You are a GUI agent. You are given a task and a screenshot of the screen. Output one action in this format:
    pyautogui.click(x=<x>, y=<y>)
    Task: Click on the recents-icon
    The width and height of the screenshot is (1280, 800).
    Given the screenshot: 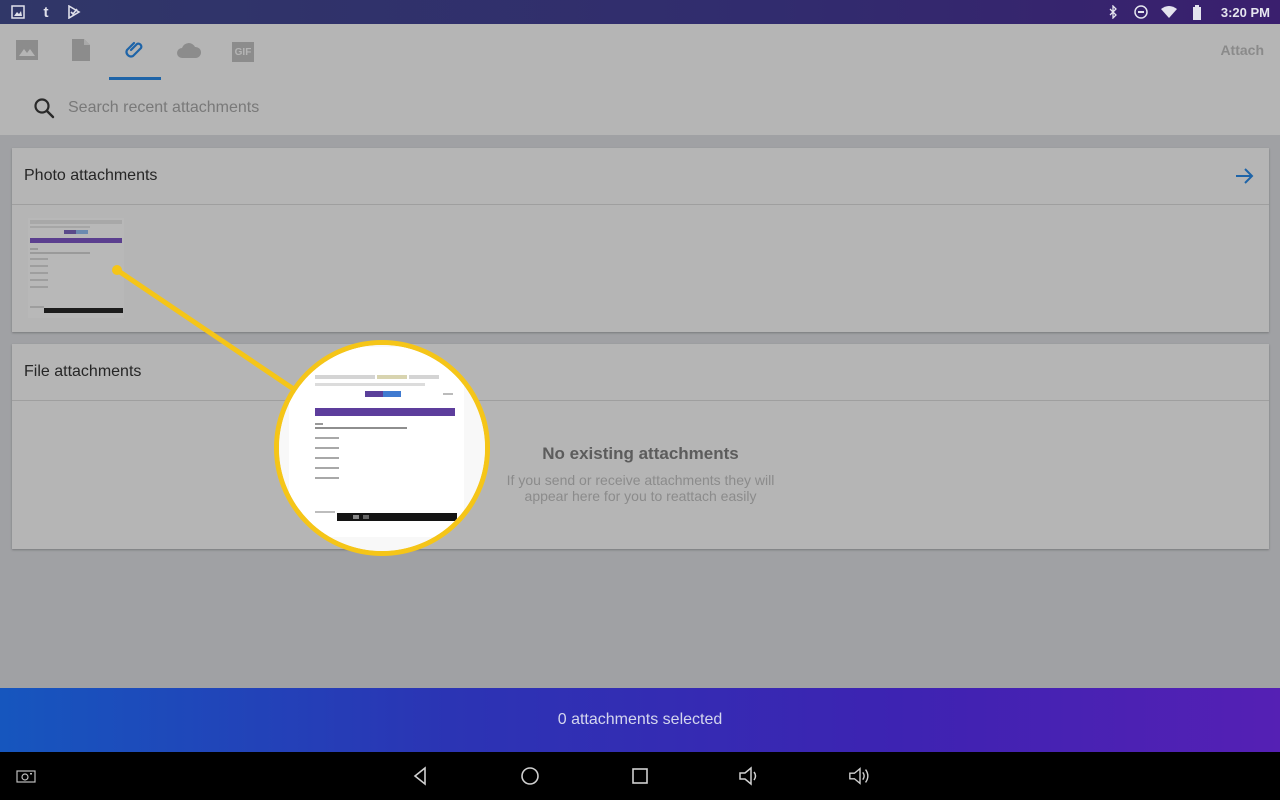 What is the action you would take?
    pyautogui.click(x=640, y=776)
    